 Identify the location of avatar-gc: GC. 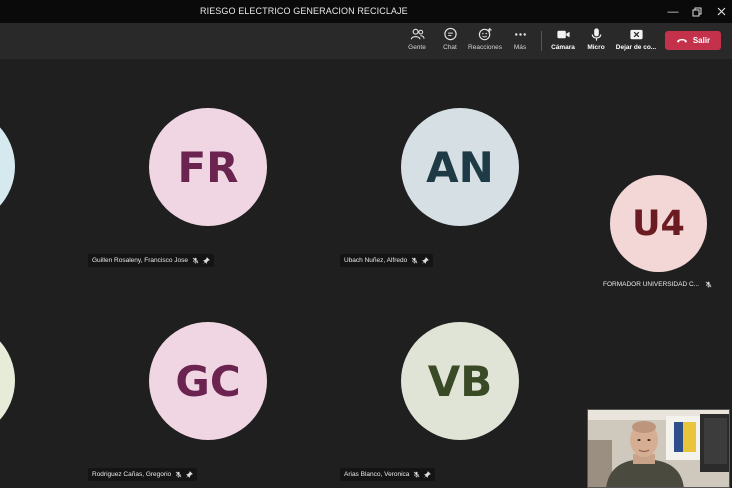
(208, 381).